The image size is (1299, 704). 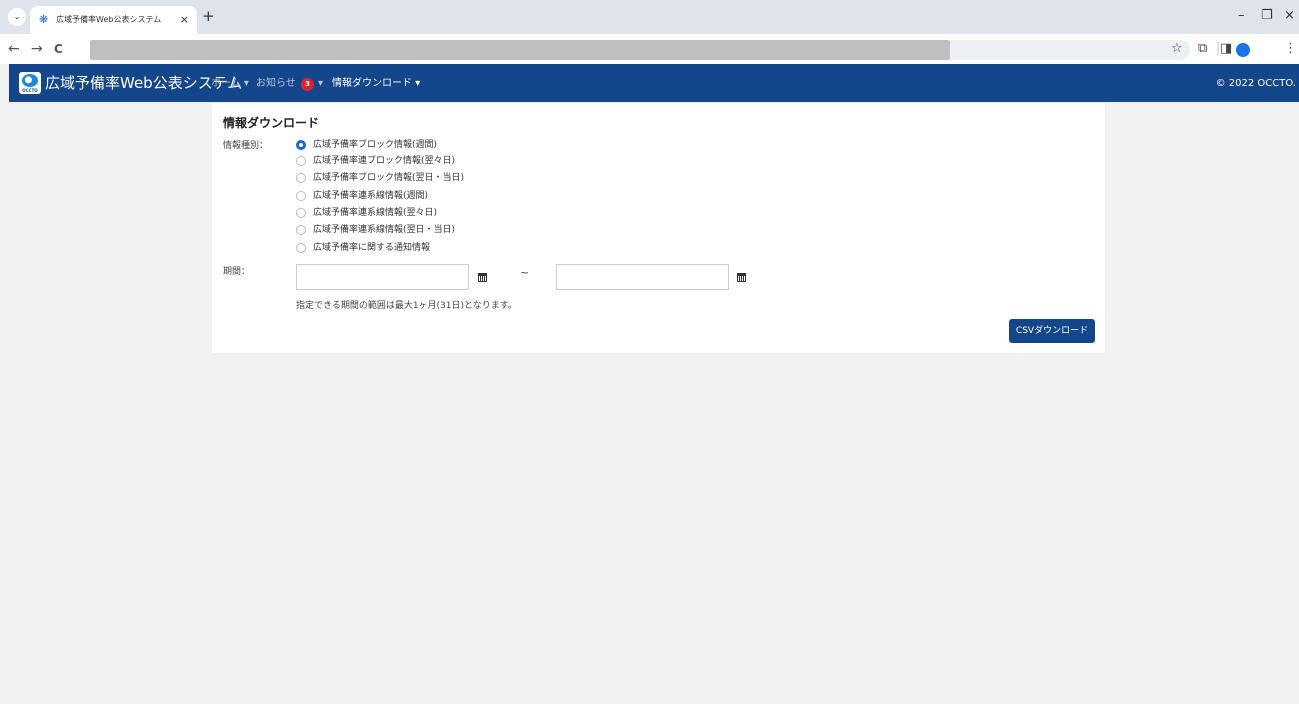 I want to click on window-close-icon: ×, so click(x=1289, y=16).